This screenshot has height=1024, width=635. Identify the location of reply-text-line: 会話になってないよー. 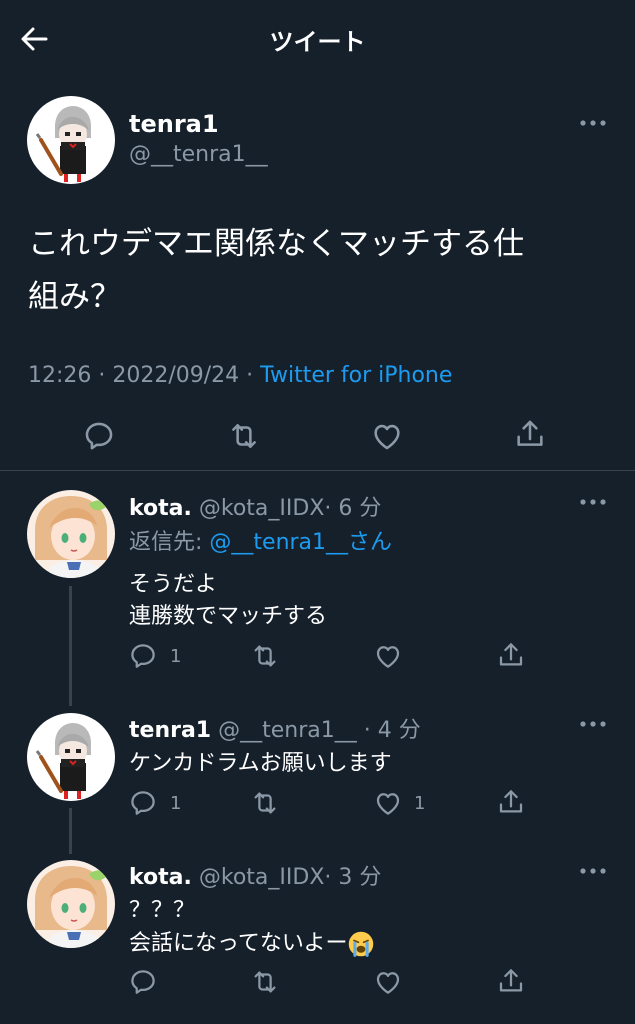
(252, 941).